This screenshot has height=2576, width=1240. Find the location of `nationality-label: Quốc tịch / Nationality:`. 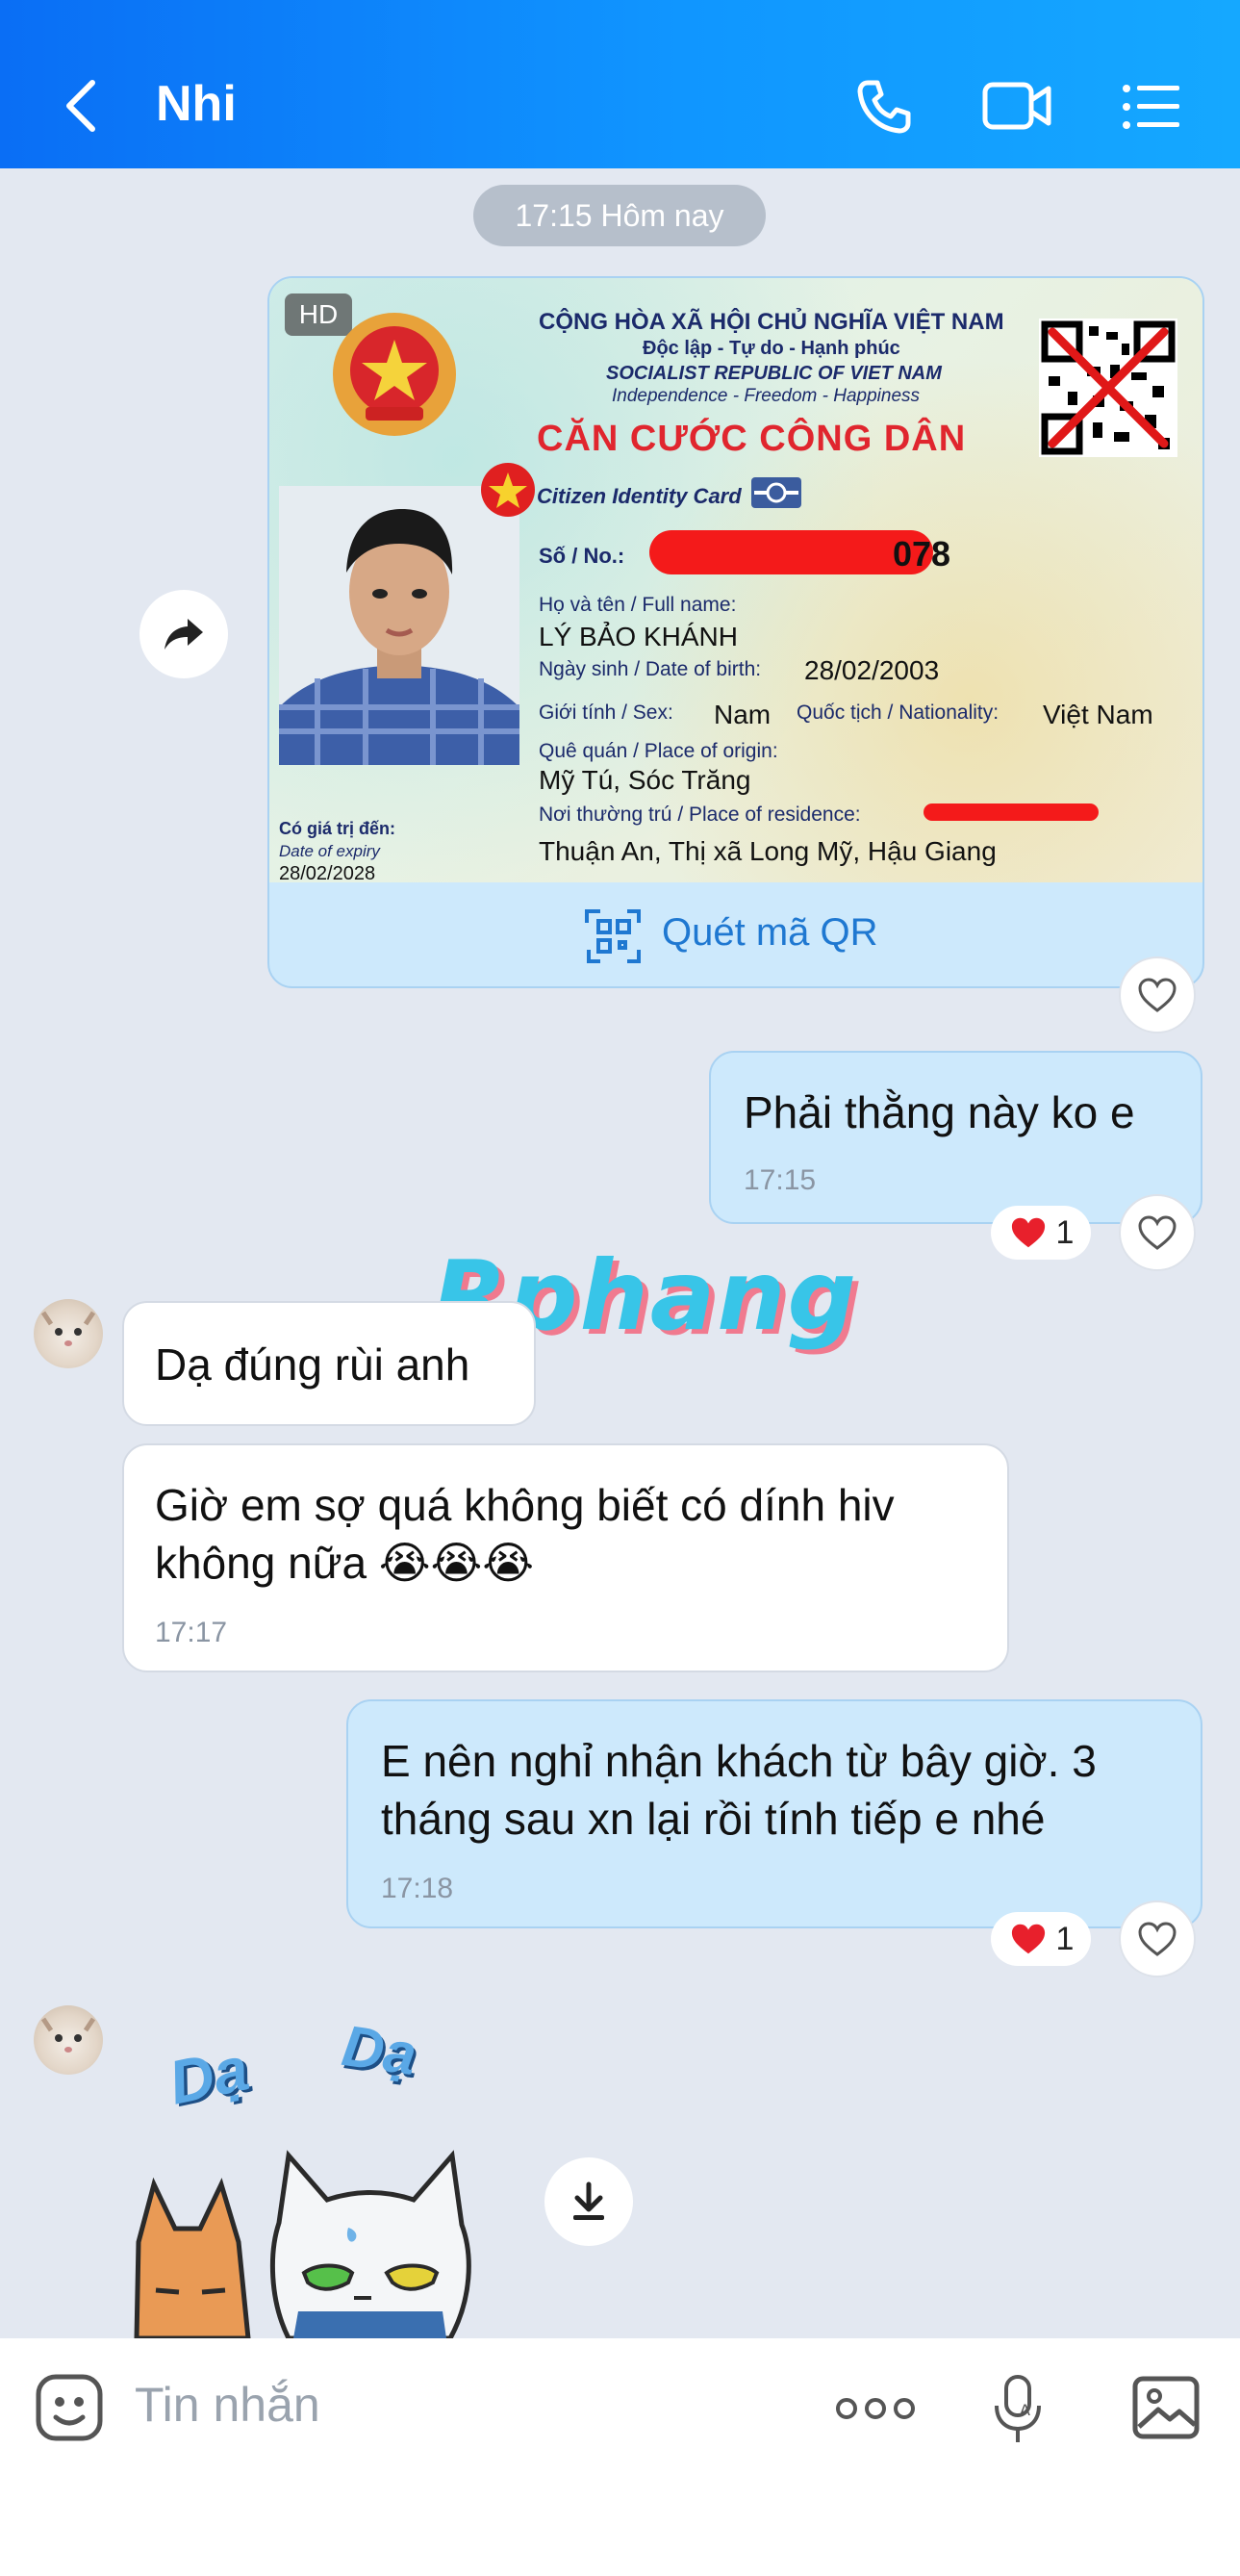

nationality-label: Quốc tịch / Nationality: is located at coordinates (898, 712).